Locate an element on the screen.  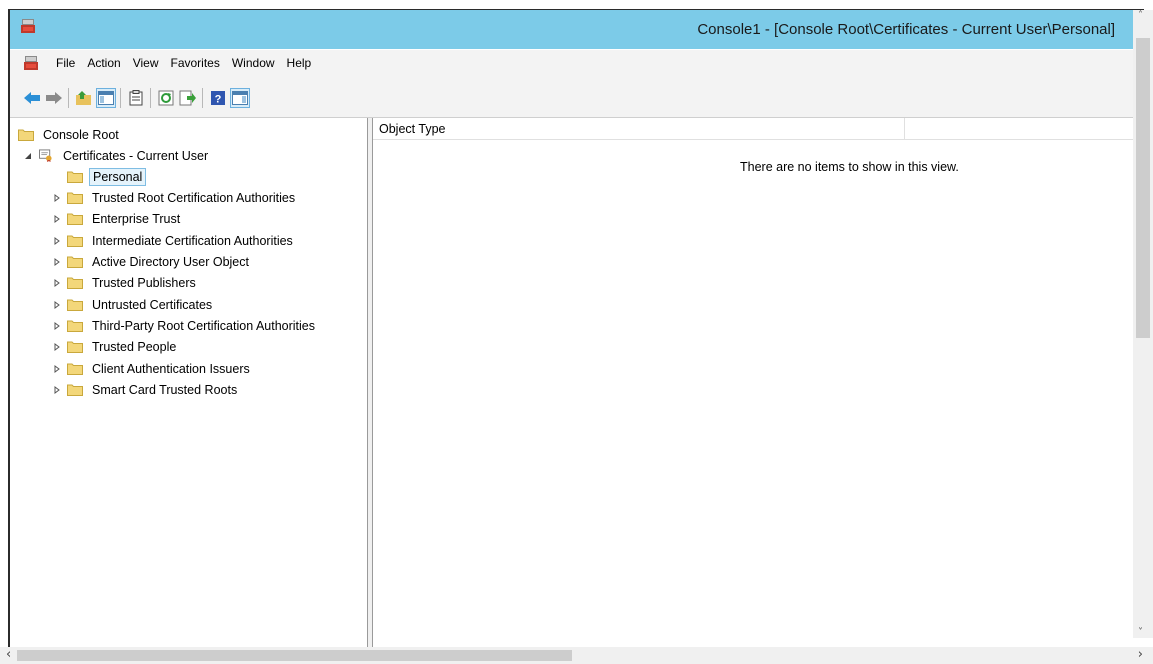
vertical-scroll-thumb is located at coordinates (1143, 188).